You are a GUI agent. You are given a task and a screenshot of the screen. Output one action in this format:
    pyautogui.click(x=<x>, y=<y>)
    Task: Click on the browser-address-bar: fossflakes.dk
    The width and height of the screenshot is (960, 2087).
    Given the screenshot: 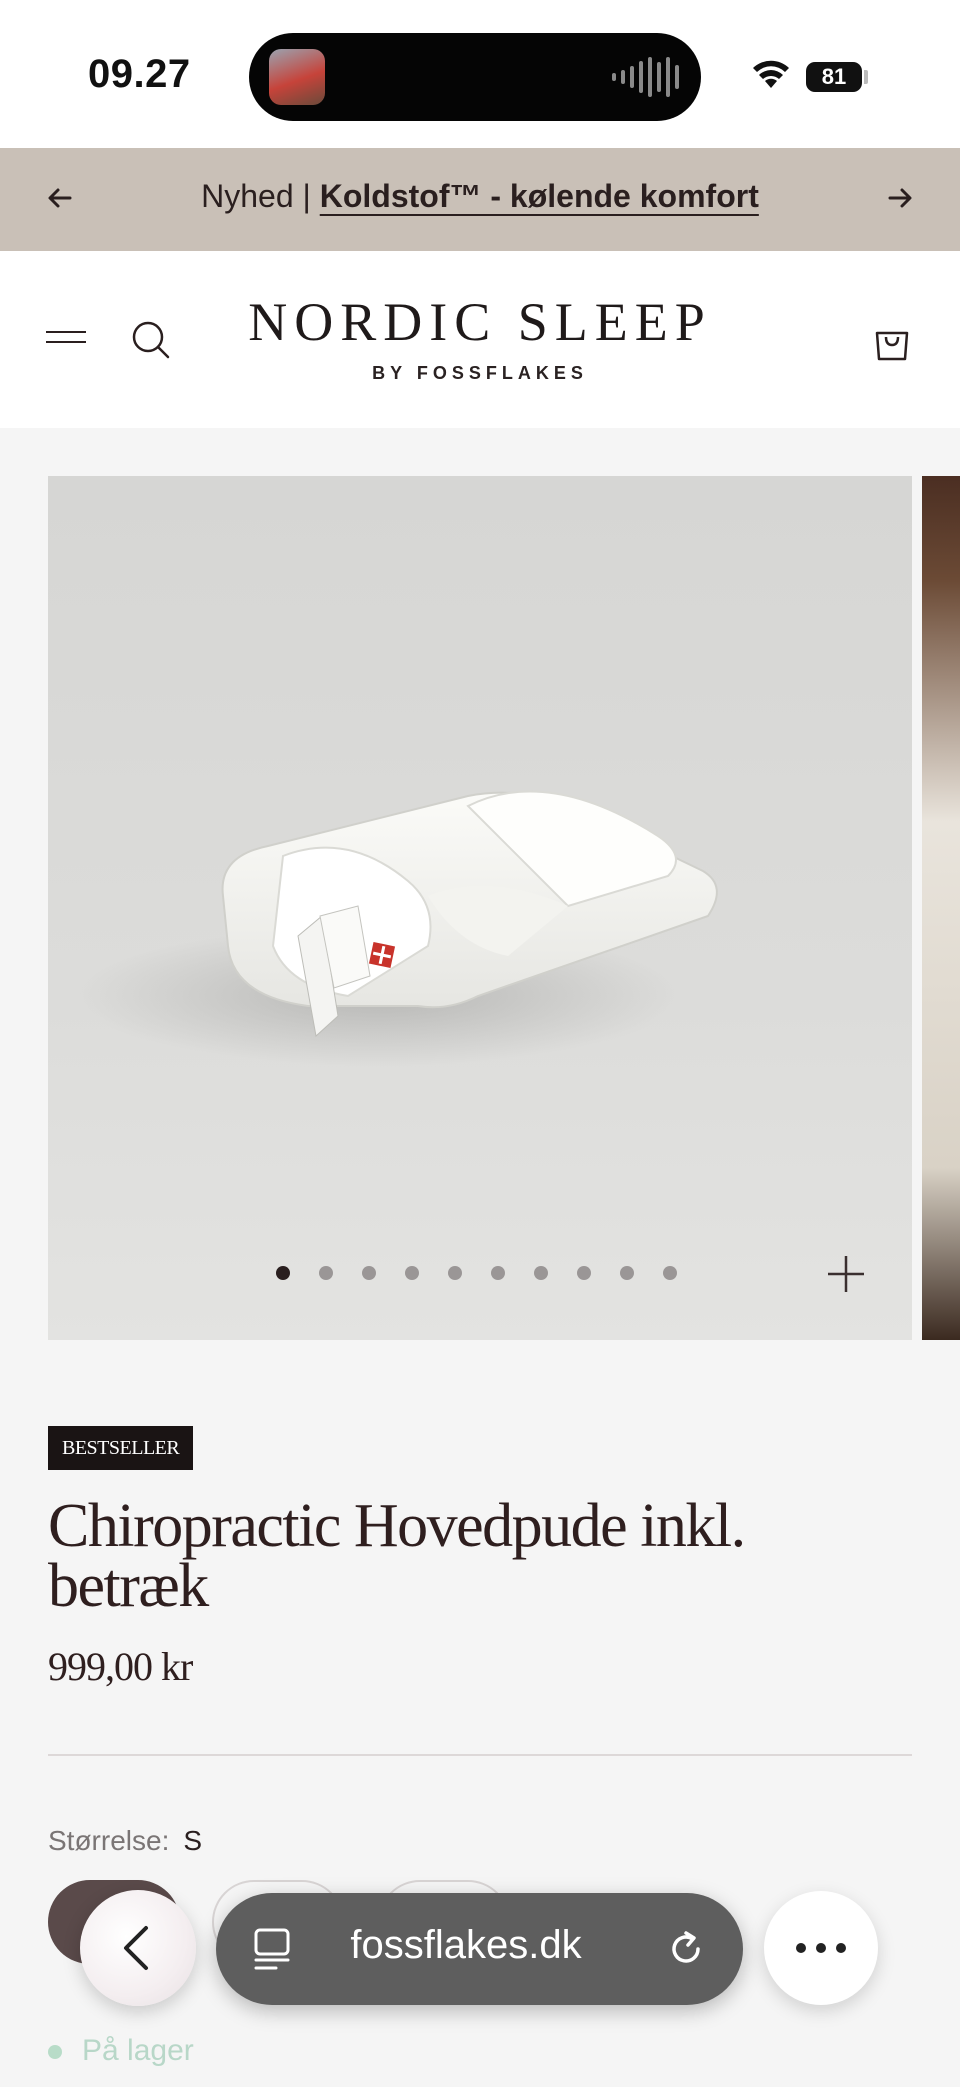 What is the action you would take?
    pyautogui.click(x=479, y=1949)
    